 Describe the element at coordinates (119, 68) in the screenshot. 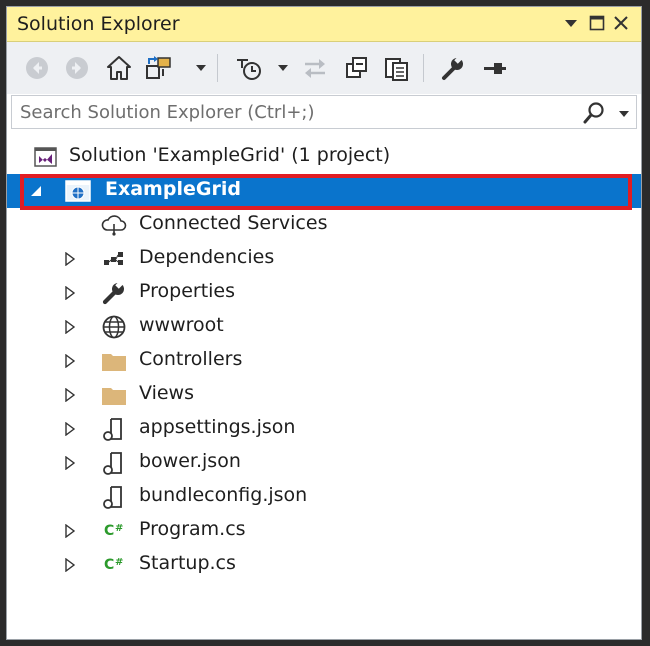

I see `home-icon` at that location.